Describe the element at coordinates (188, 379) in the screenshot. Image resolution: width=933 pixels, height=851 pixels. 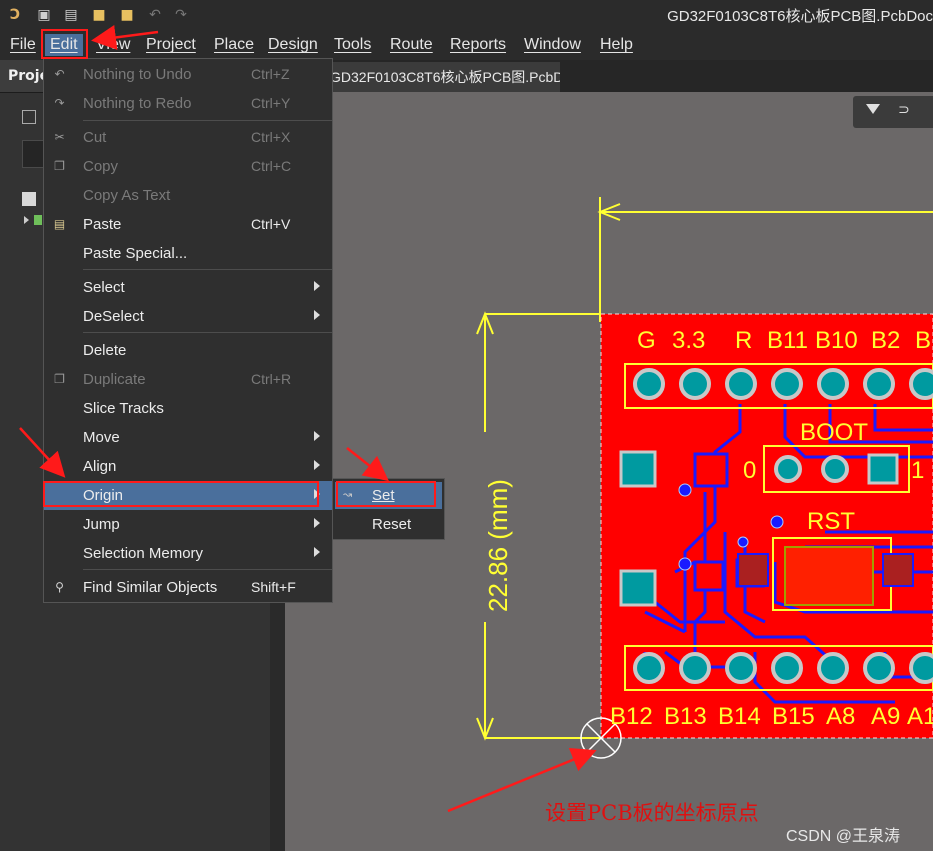
I see `menu-item-duplicate: ❐ Duplicate Ctrl+R` at that location.